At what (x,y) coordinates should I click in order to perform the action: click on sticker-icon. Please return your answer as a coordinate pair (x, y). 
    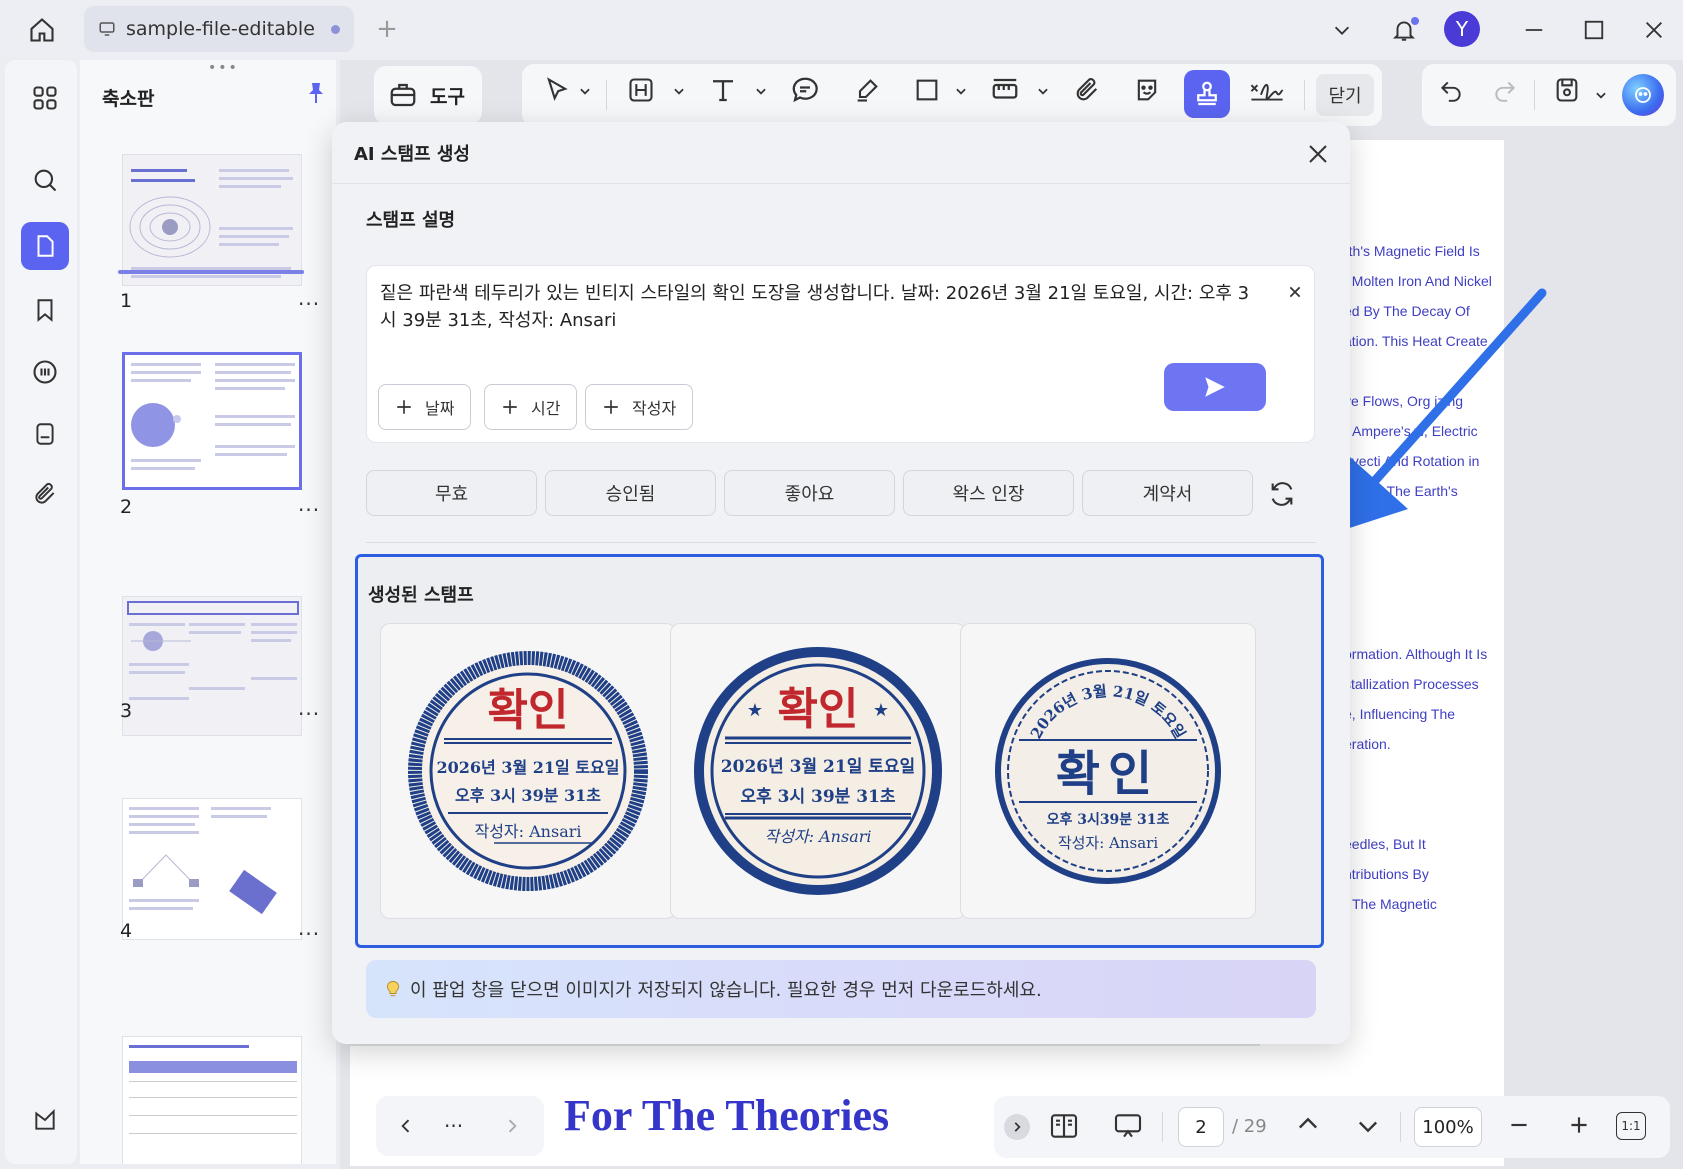
    Looking at the image, I should click on (1147, 90).